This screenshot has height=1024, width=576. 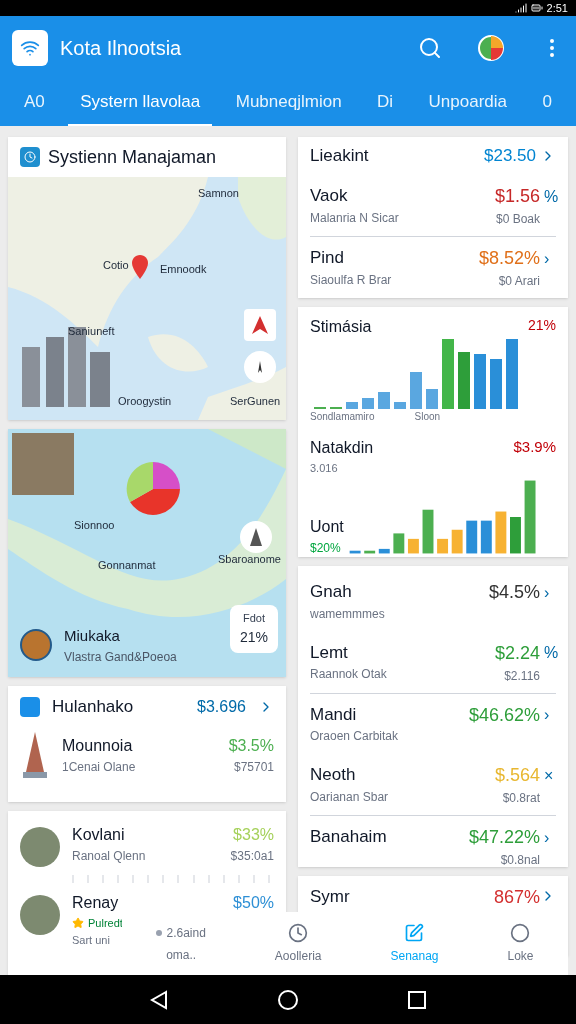 I want to click on card-title: Lieakint, so click(x=340, y=155).